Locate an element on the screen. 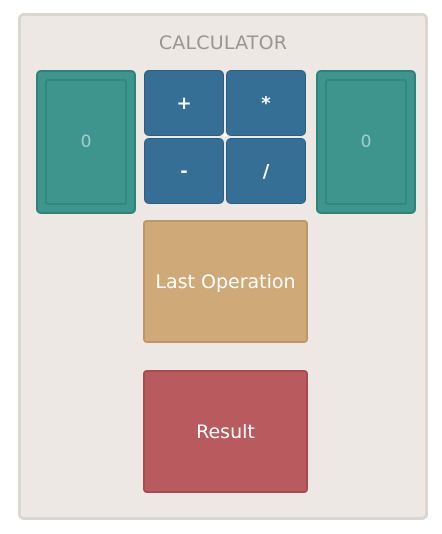 This screenshot has height=534, width=442. operator-grid: + * - / ✦ is located at coordinates (225, 137).